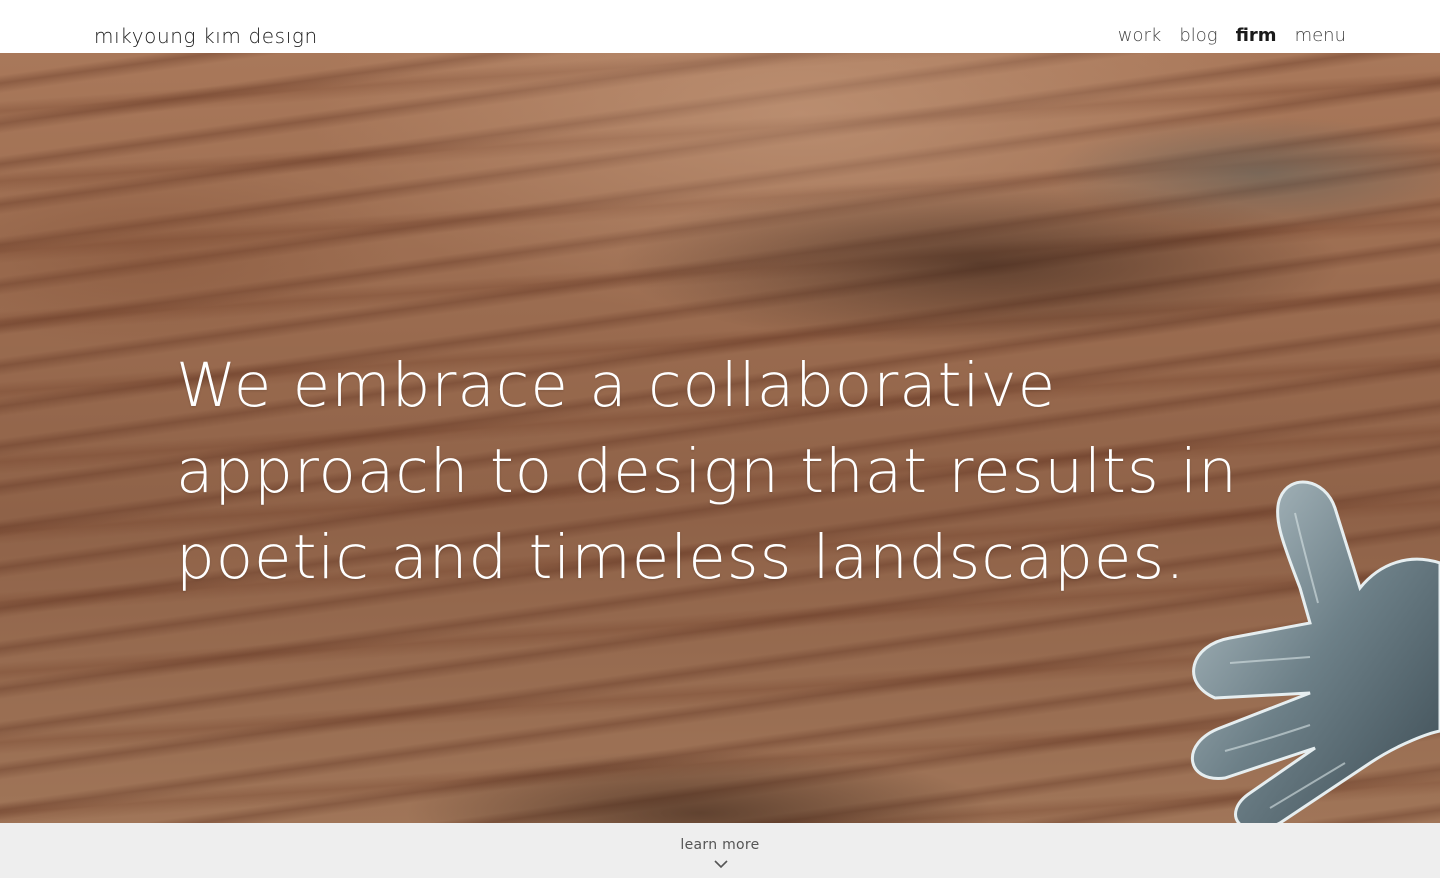 The width and height of the screenshot is (1440, 878). Describe the element at coordinates (720, 26) in the screenshot. I see `site-header: mıkyoung kım desıgn work blog firm menu` at that location.